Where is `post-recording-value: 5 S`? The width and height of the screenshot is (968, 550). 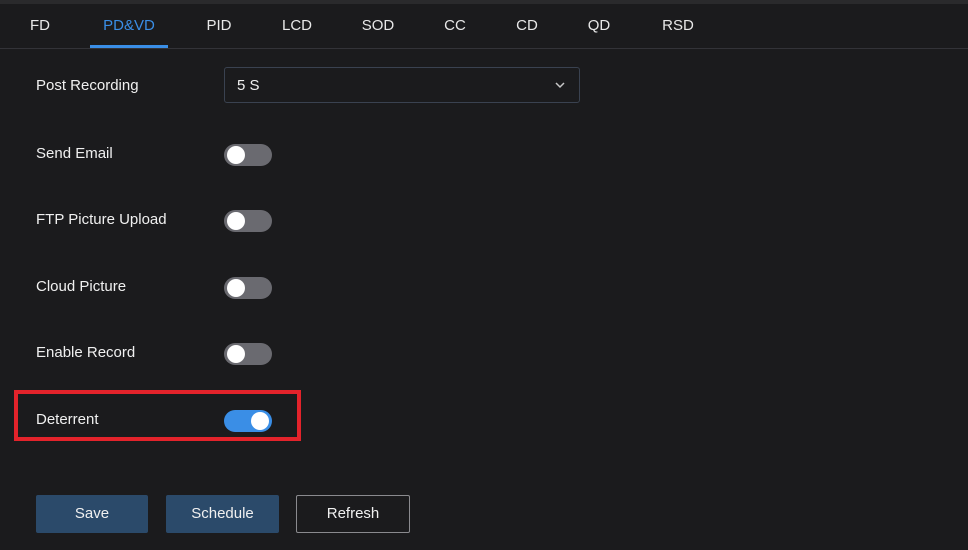
post-recording-value: 5 S is located at coordinates (248, 85).